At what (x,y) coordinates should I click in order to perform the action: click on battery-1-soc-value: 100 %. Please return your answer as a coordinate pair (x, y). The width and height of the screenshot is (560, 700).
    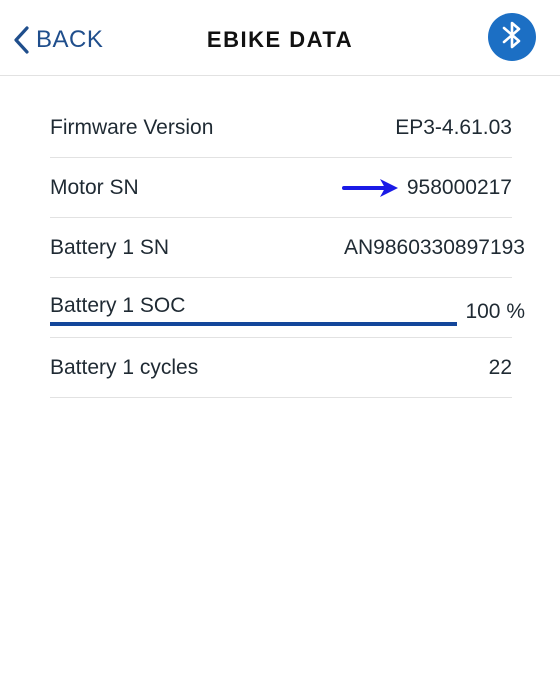
    Looking at the image, I should click on (495, 311).